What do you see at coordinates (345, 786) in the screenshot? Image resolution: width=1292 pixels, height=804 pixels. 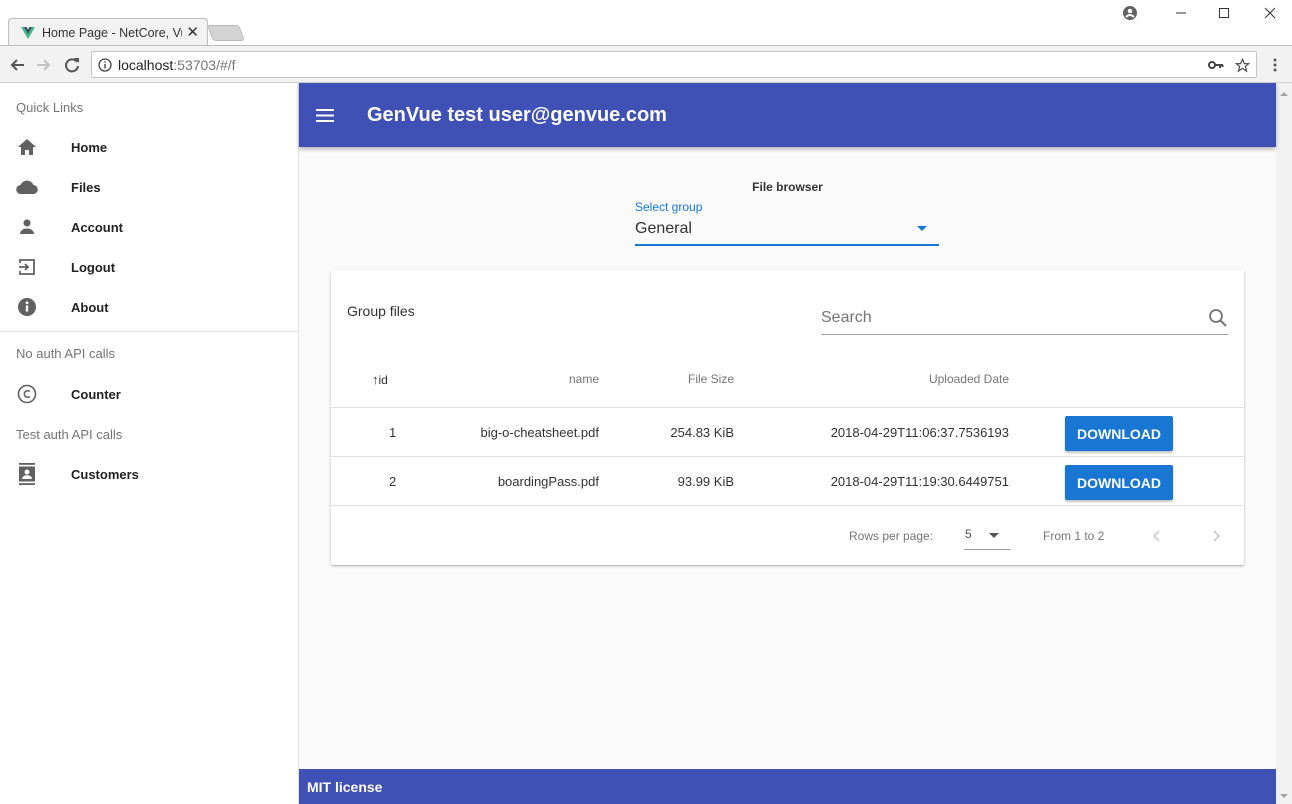 I see `footer-license-text: MIT license` at bounding box center [345, 786].